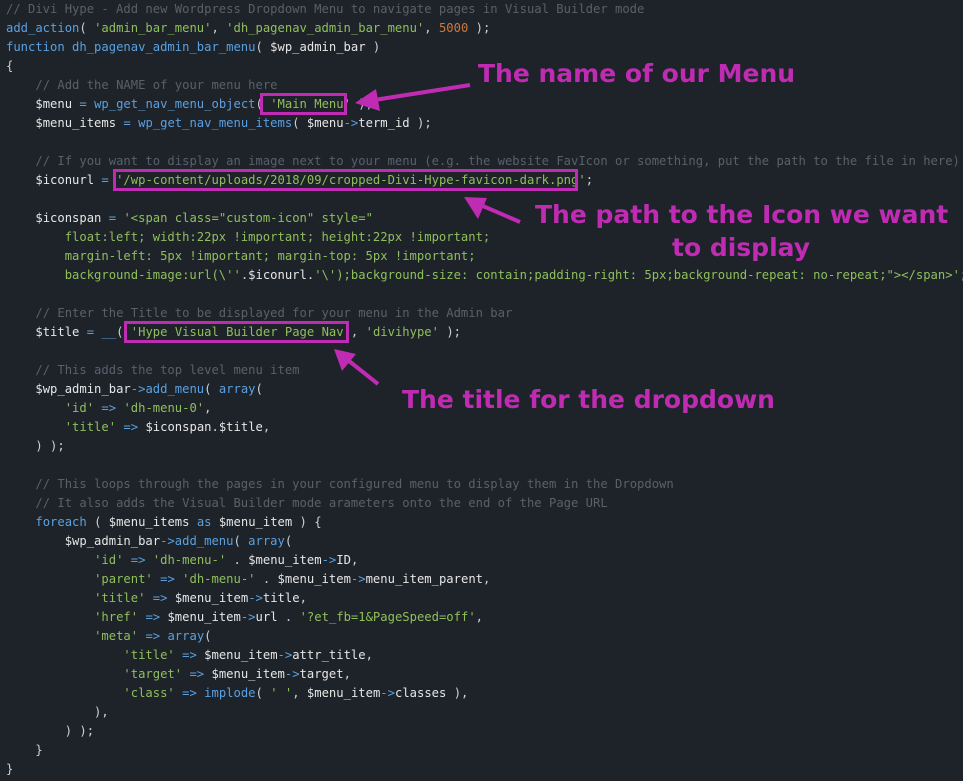 The width and height of the screenshot is (963, 781). Describe the element at coordinates (120, 598) in the screenshot. I see `code-token: 'title'` at that location.